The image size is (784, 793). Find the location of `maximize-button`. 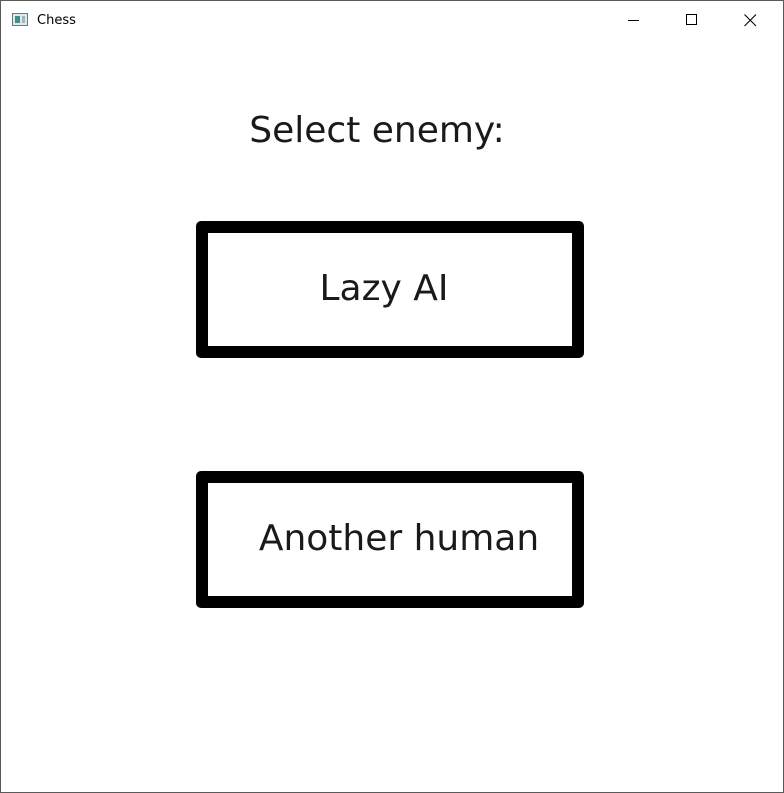

maximize-button is located at coordinates (692, 20).